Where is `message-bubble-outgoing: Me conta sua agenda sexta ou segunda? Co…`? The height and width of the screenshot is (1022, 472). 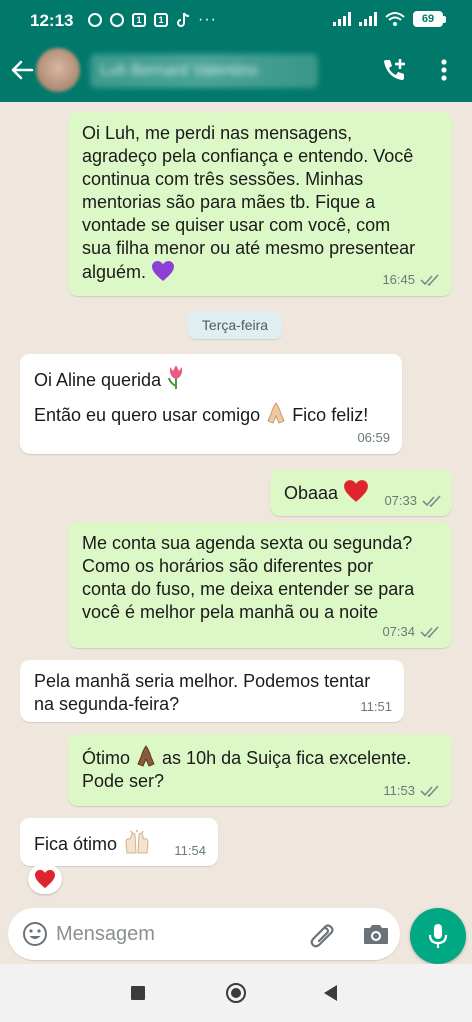
message-bubble-outgoing: Me conta sua agenda sexta ou segunda? Co… is located at coordinates (260, 585).